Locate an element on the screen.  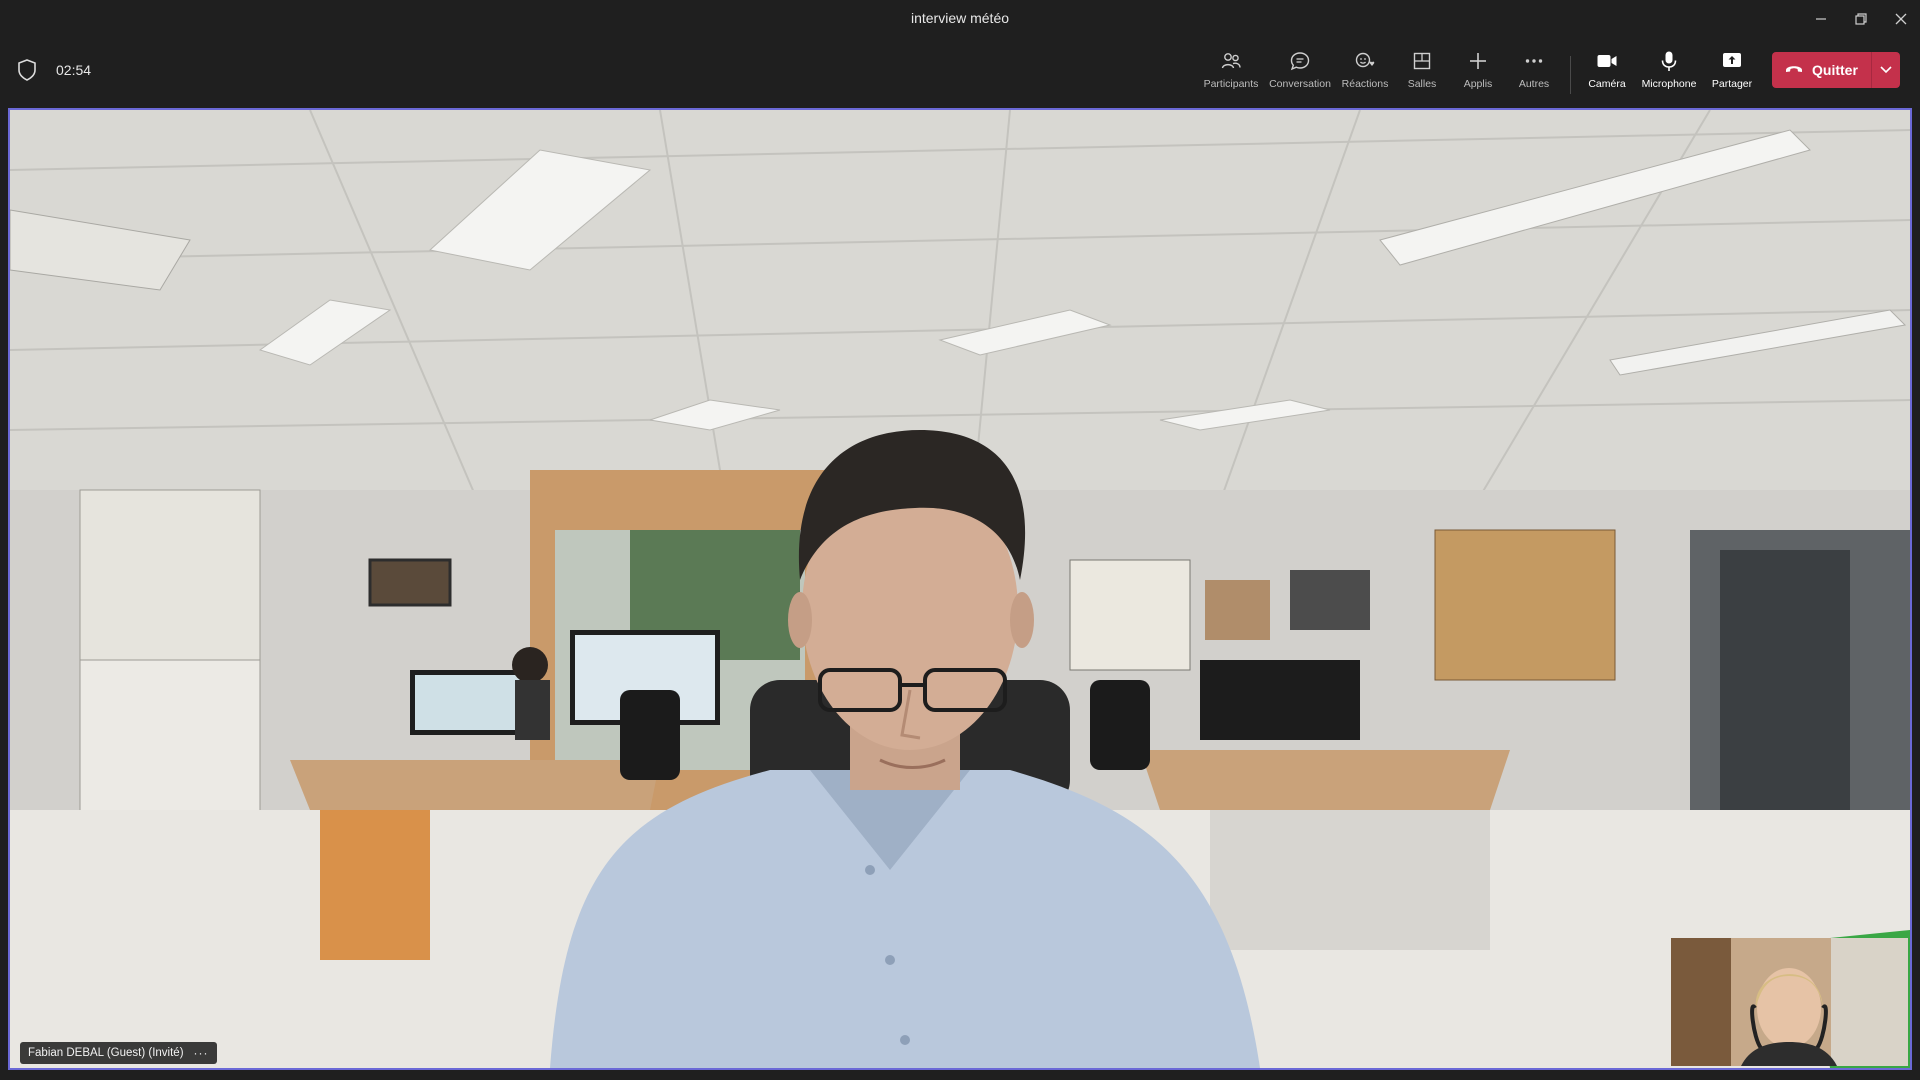
emoji-icon is located at coordinates (1365, 61).